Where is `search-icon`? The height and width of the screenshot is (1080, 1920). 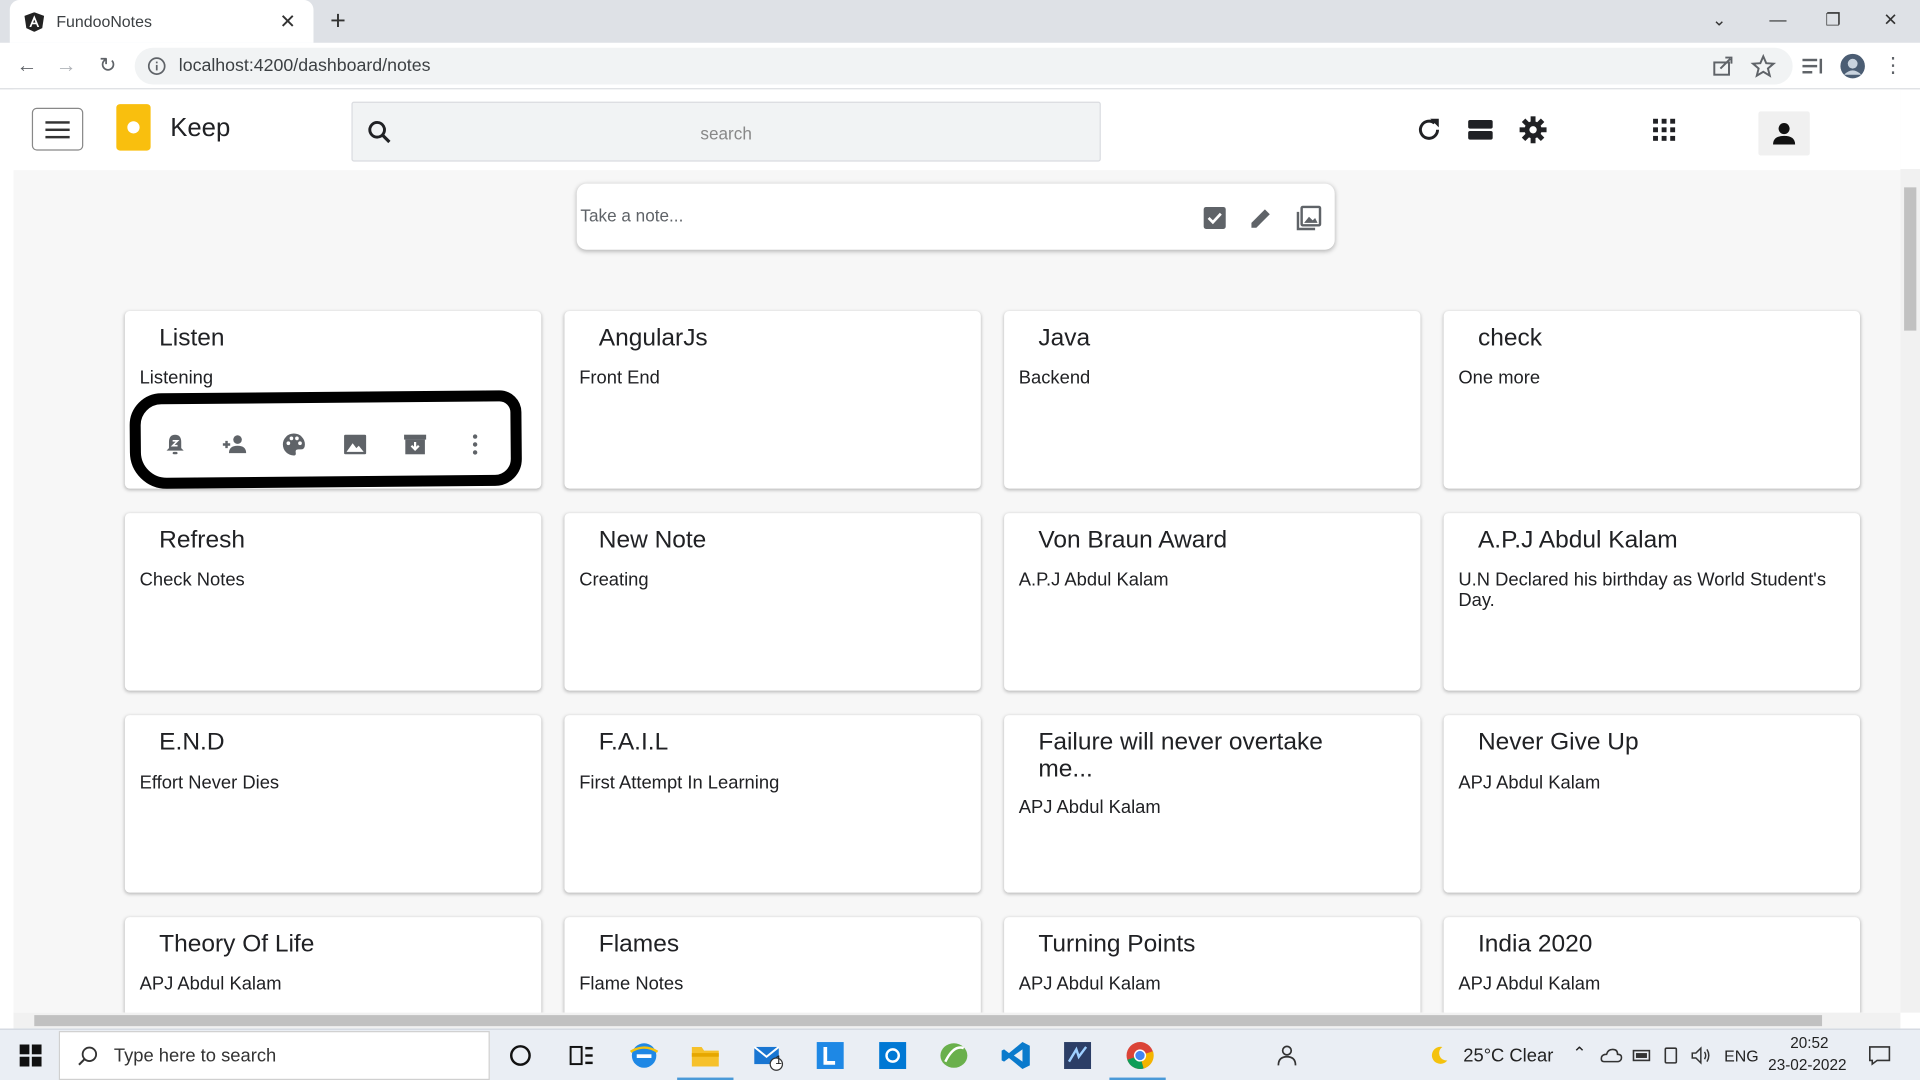
search-icon is located at coordinates (379, 132).